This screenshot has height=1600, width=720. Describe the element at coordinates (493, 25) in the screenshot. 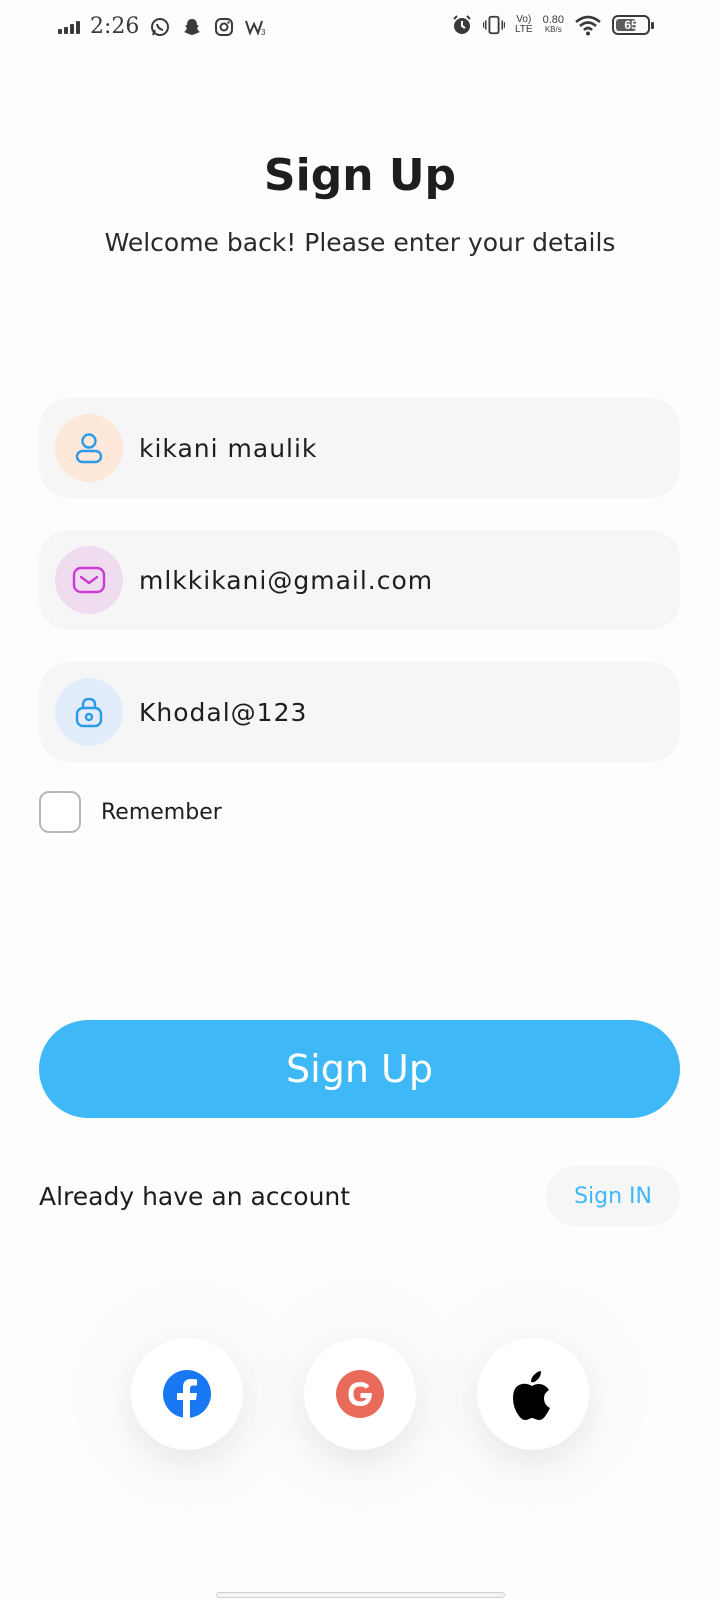

I see `vibrate-icon` at that location.